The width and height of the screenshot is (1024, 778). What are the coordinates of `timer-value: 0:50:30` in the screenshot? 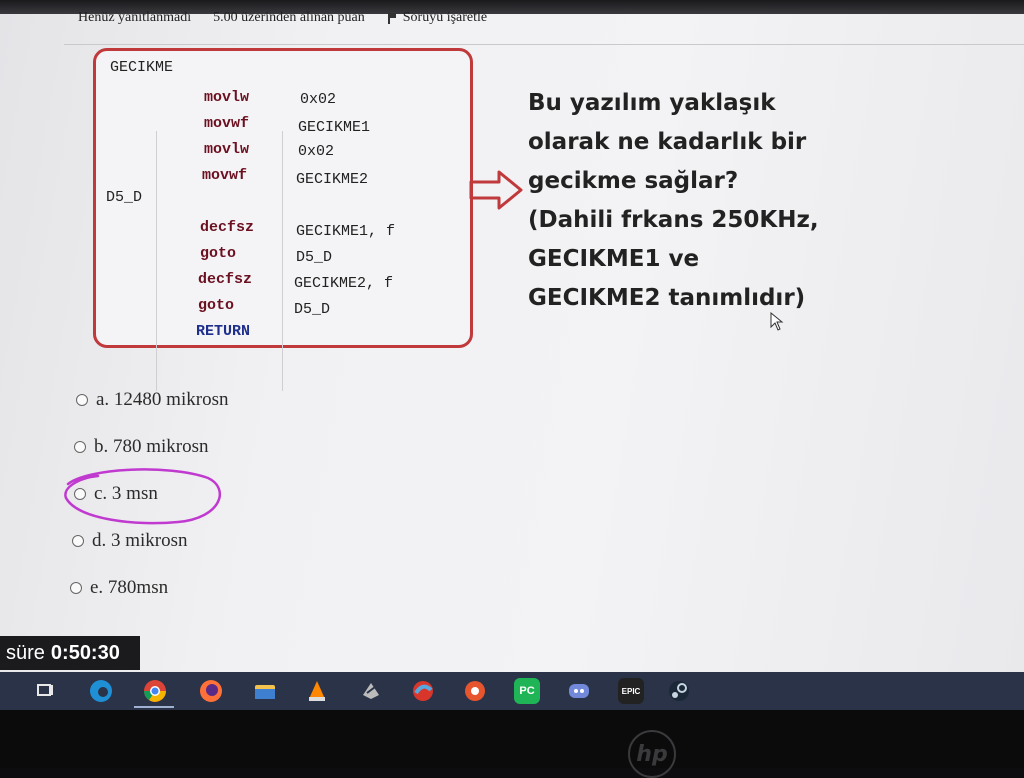 It's located at (85, 652).